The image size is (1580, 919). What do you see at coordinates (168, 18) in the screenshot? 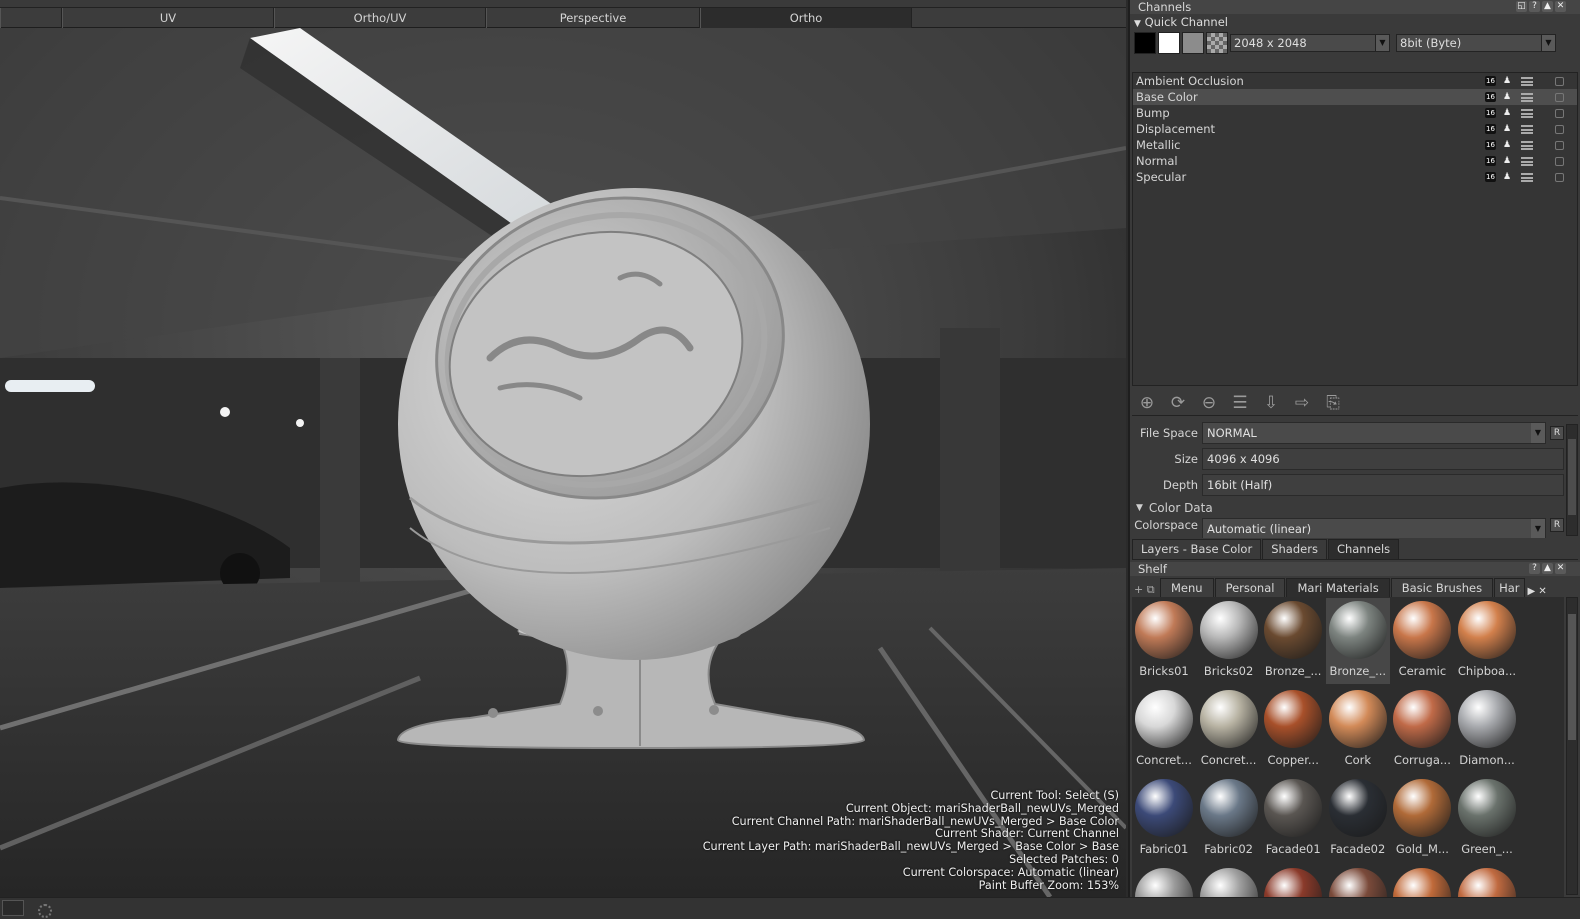
I see `tab-uv: UV` at bounding box center [168, 18].